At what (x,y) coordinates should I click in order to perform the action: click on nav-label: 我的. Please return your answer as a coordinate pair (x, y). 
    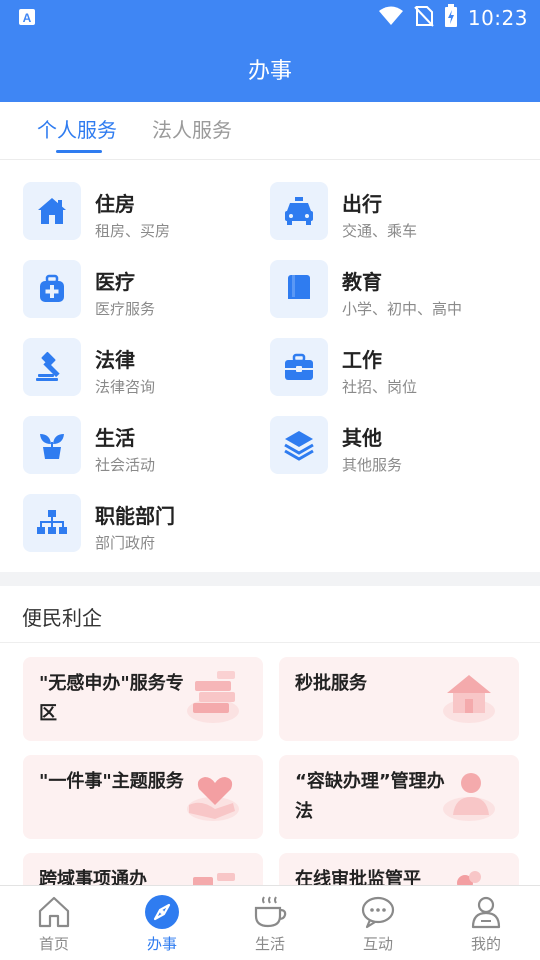
    Looking at the image, I should click on (485, 944).